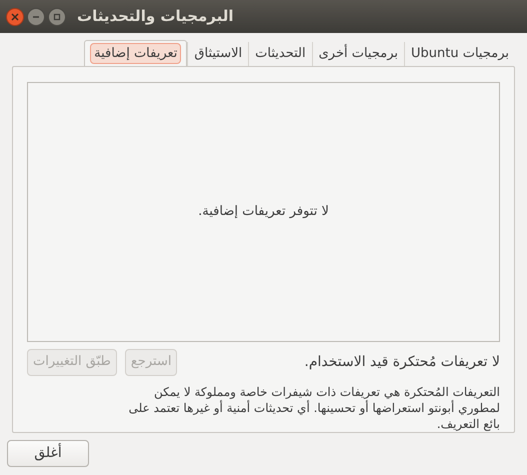 This screenshot has height=475, width=527. Describe the element at coordinates (314, 408) in the screenshot. I see `description-text: التعريفات المُحتكرة هي تعريفات ذات شيفرات خاصة ومملوكة لا يمكن لمطوري أبونتو استعراضها أو تحسينها. أي تحديثات أمنية أو غيرها تعتمد على بائع التعريف.` at that location.